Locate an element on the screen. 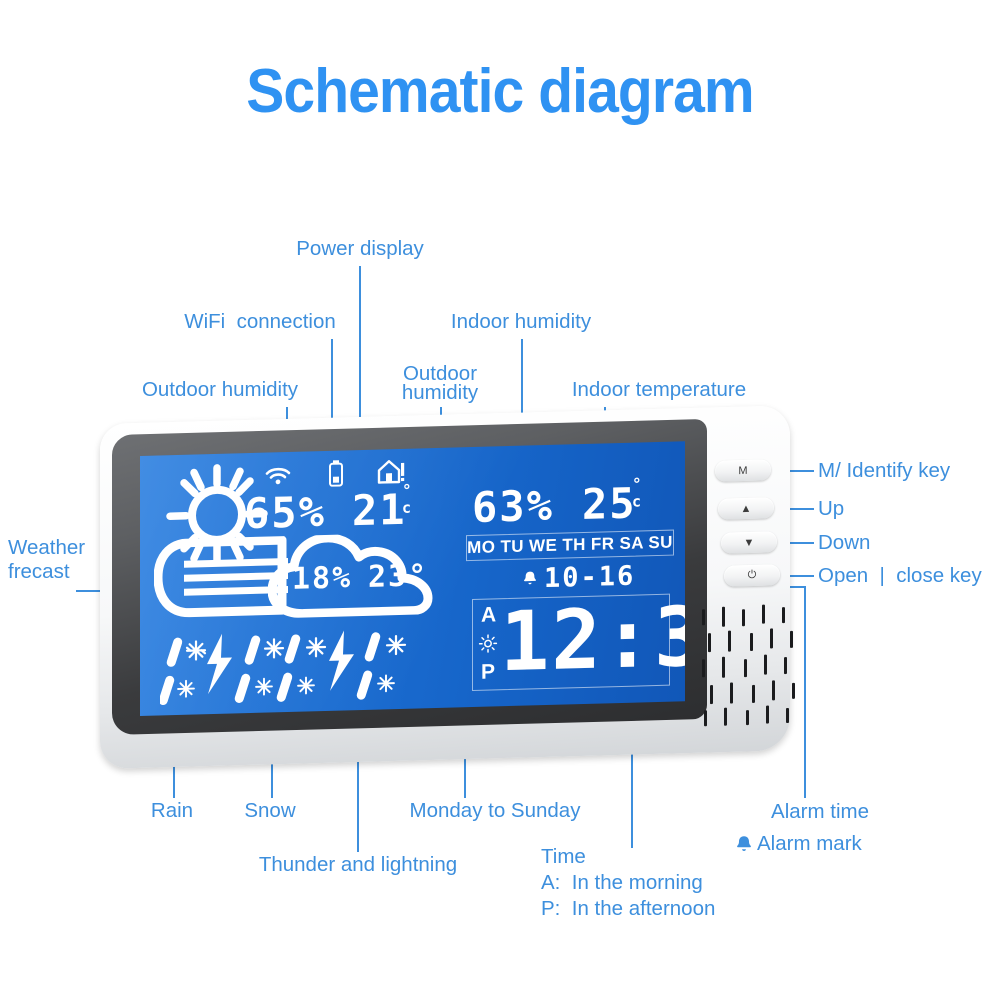  label-indoor-humidity: Indoor humidity is located at coordinates (521, 321).